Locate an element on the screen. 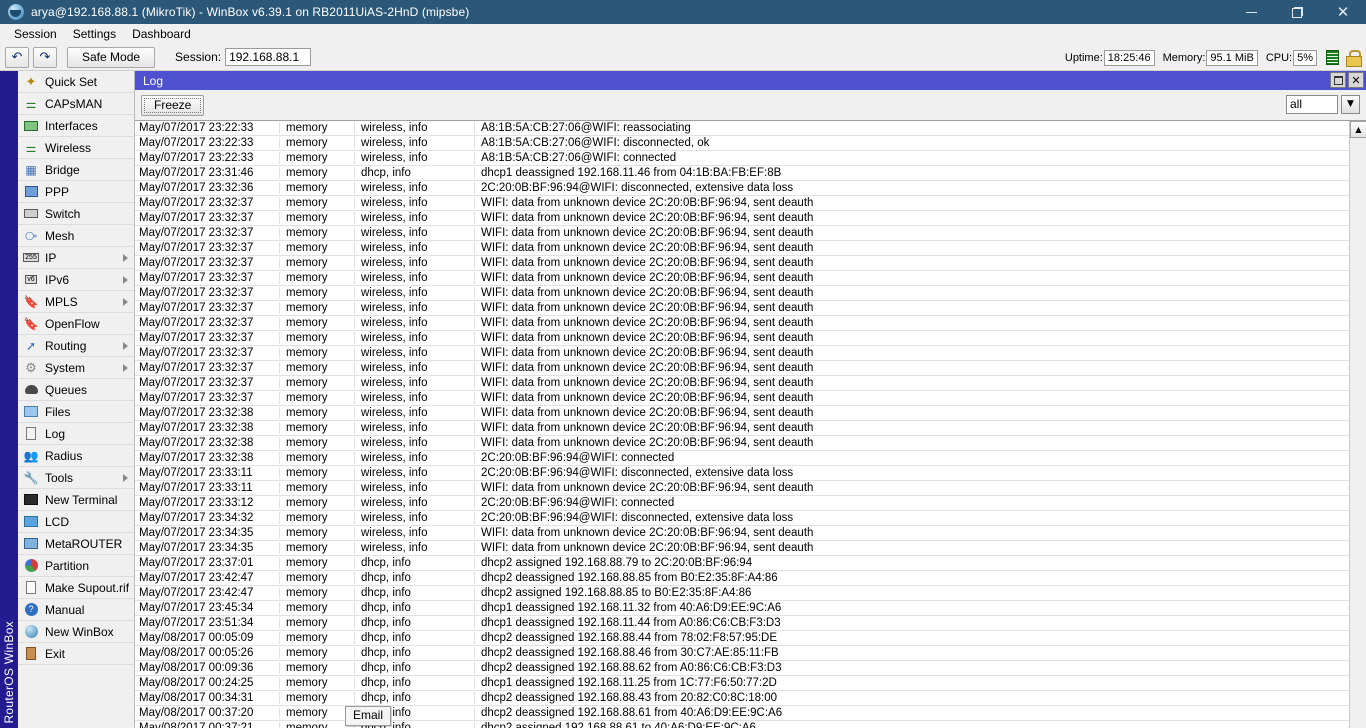 Image resolution: width=1366 pixels, height=728 pixels. sidebar-item-switch: Switch is located at coordinates (76, 214).